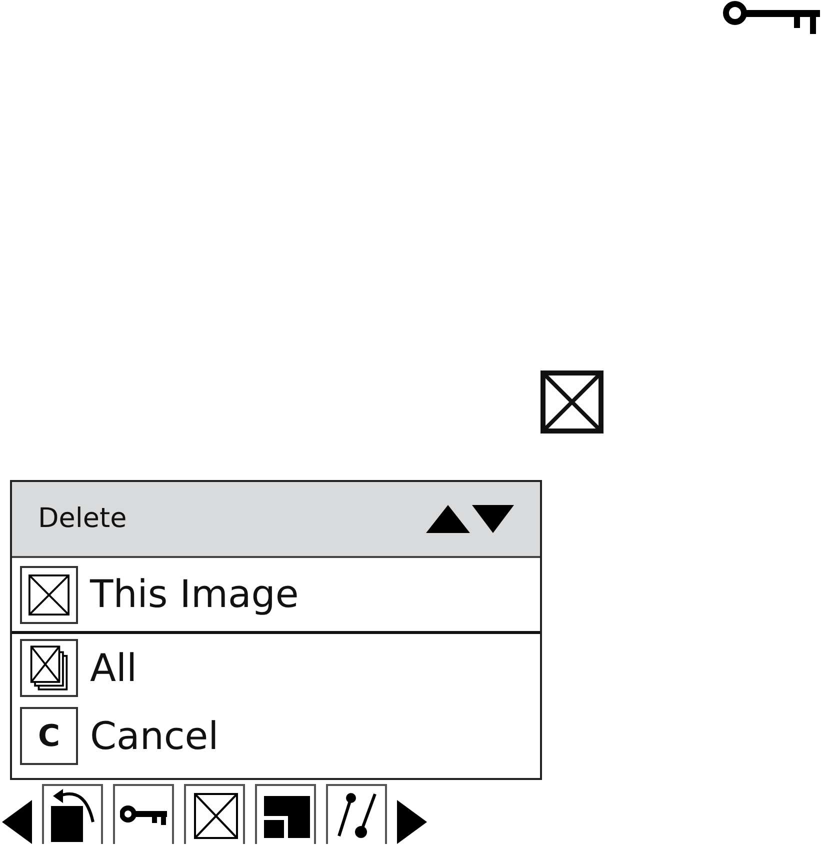 Image resolution: width=825 pixels, height=853 pixels. Describe the element at coordinates (276, 736) in the screenshot. I see `menu-item: C Cancel` at that location.